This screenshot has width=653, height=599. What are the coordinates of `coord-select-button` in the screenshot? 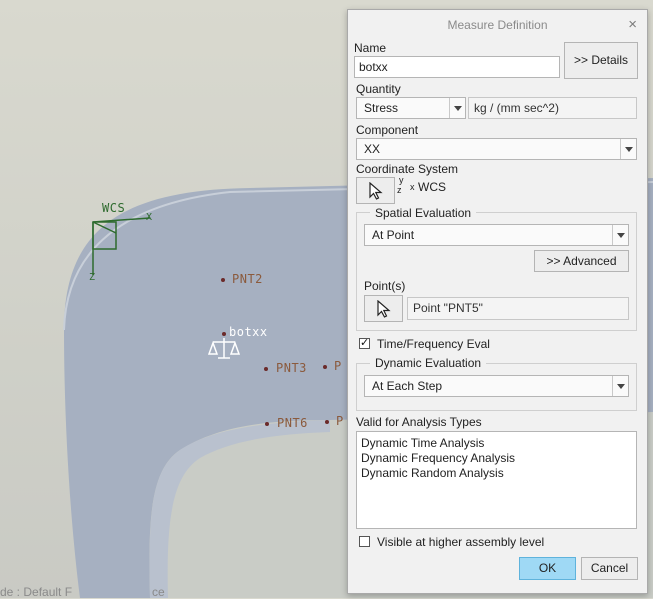 It's located at (375, 190).